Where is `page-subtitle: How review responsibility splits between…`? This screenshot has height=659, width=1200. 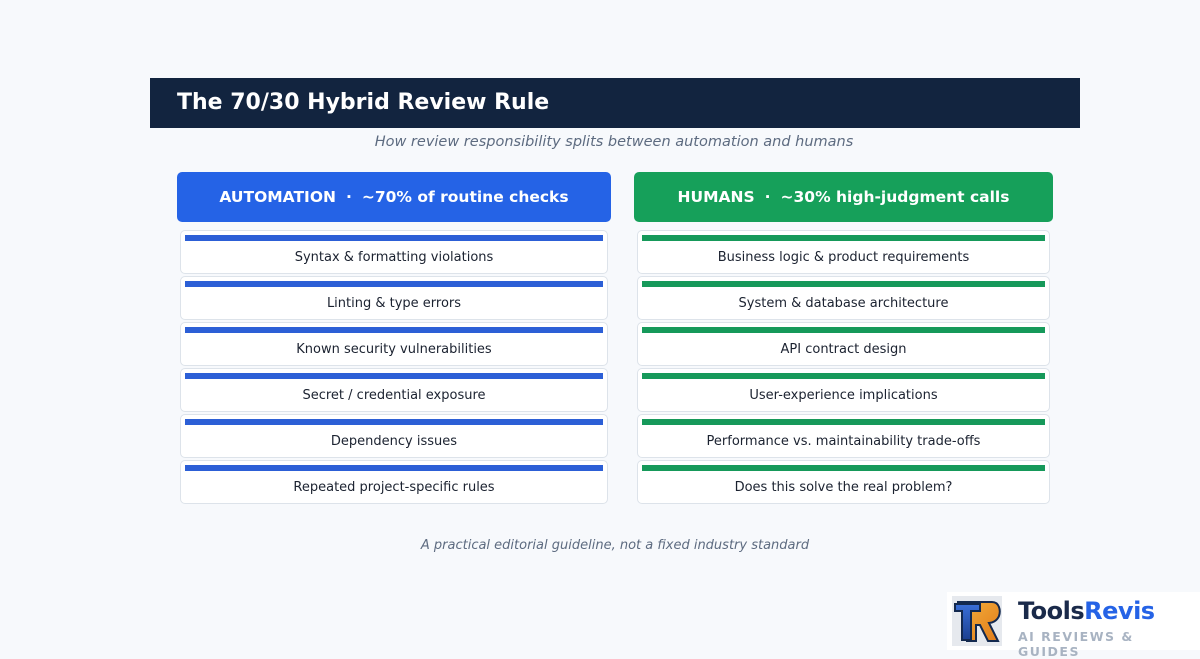
page-subtitle: How review responsibility splits between… is located at coordinates (614, 142).